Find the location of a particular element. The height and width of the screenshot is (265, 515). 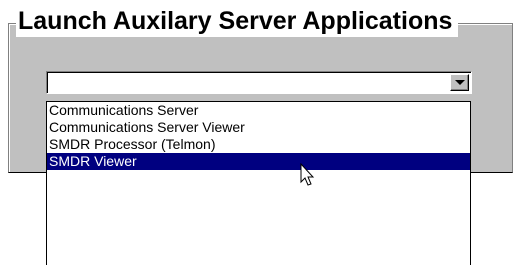

application-combobox is located at coordinates (259, 82).